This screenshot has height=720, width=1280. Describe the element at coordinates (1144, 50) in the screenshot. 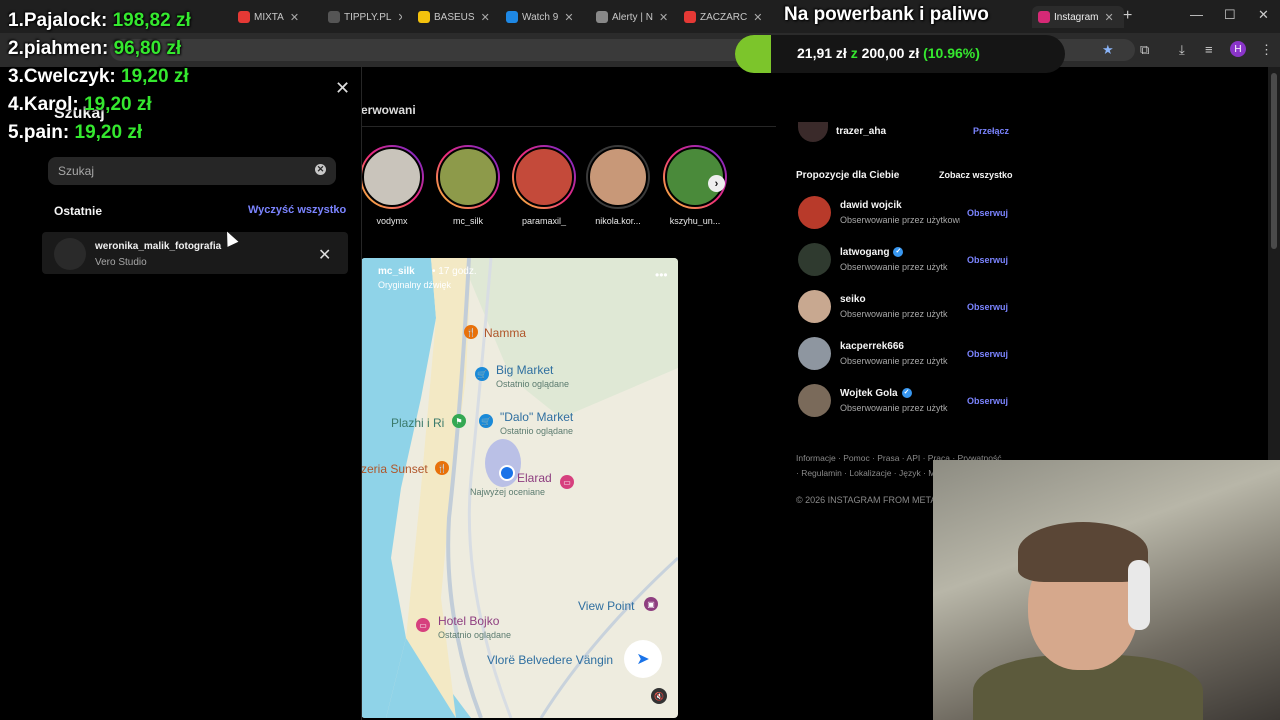

I see `extensions-icon: ⧉` at that location.